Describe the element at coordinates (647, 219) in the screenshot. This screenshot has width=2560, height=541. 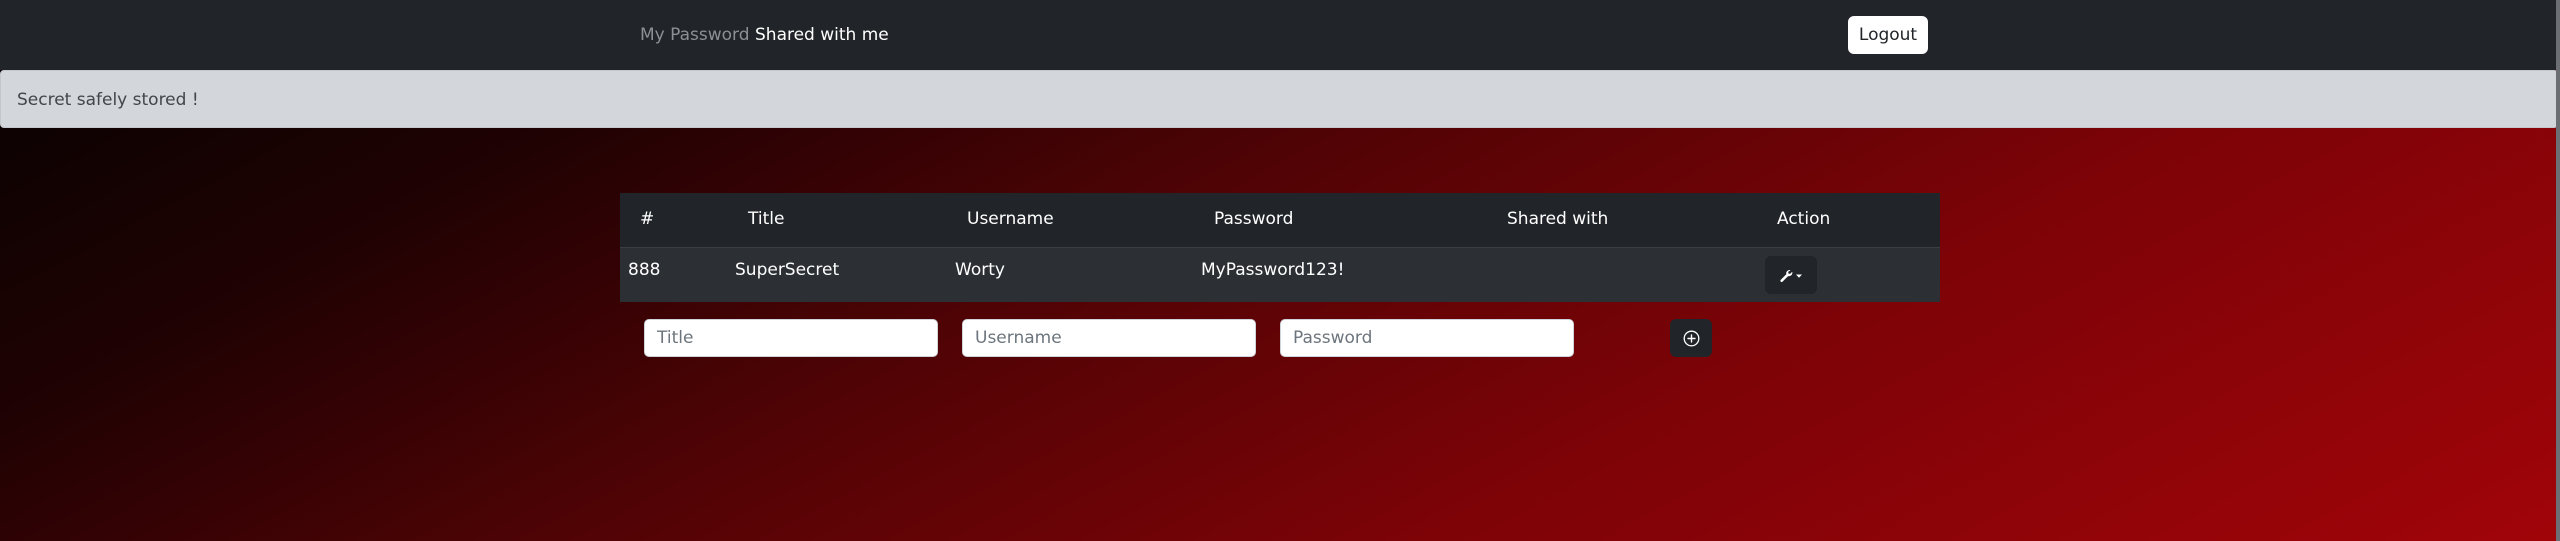
I see `column-header-number: #` at that location.